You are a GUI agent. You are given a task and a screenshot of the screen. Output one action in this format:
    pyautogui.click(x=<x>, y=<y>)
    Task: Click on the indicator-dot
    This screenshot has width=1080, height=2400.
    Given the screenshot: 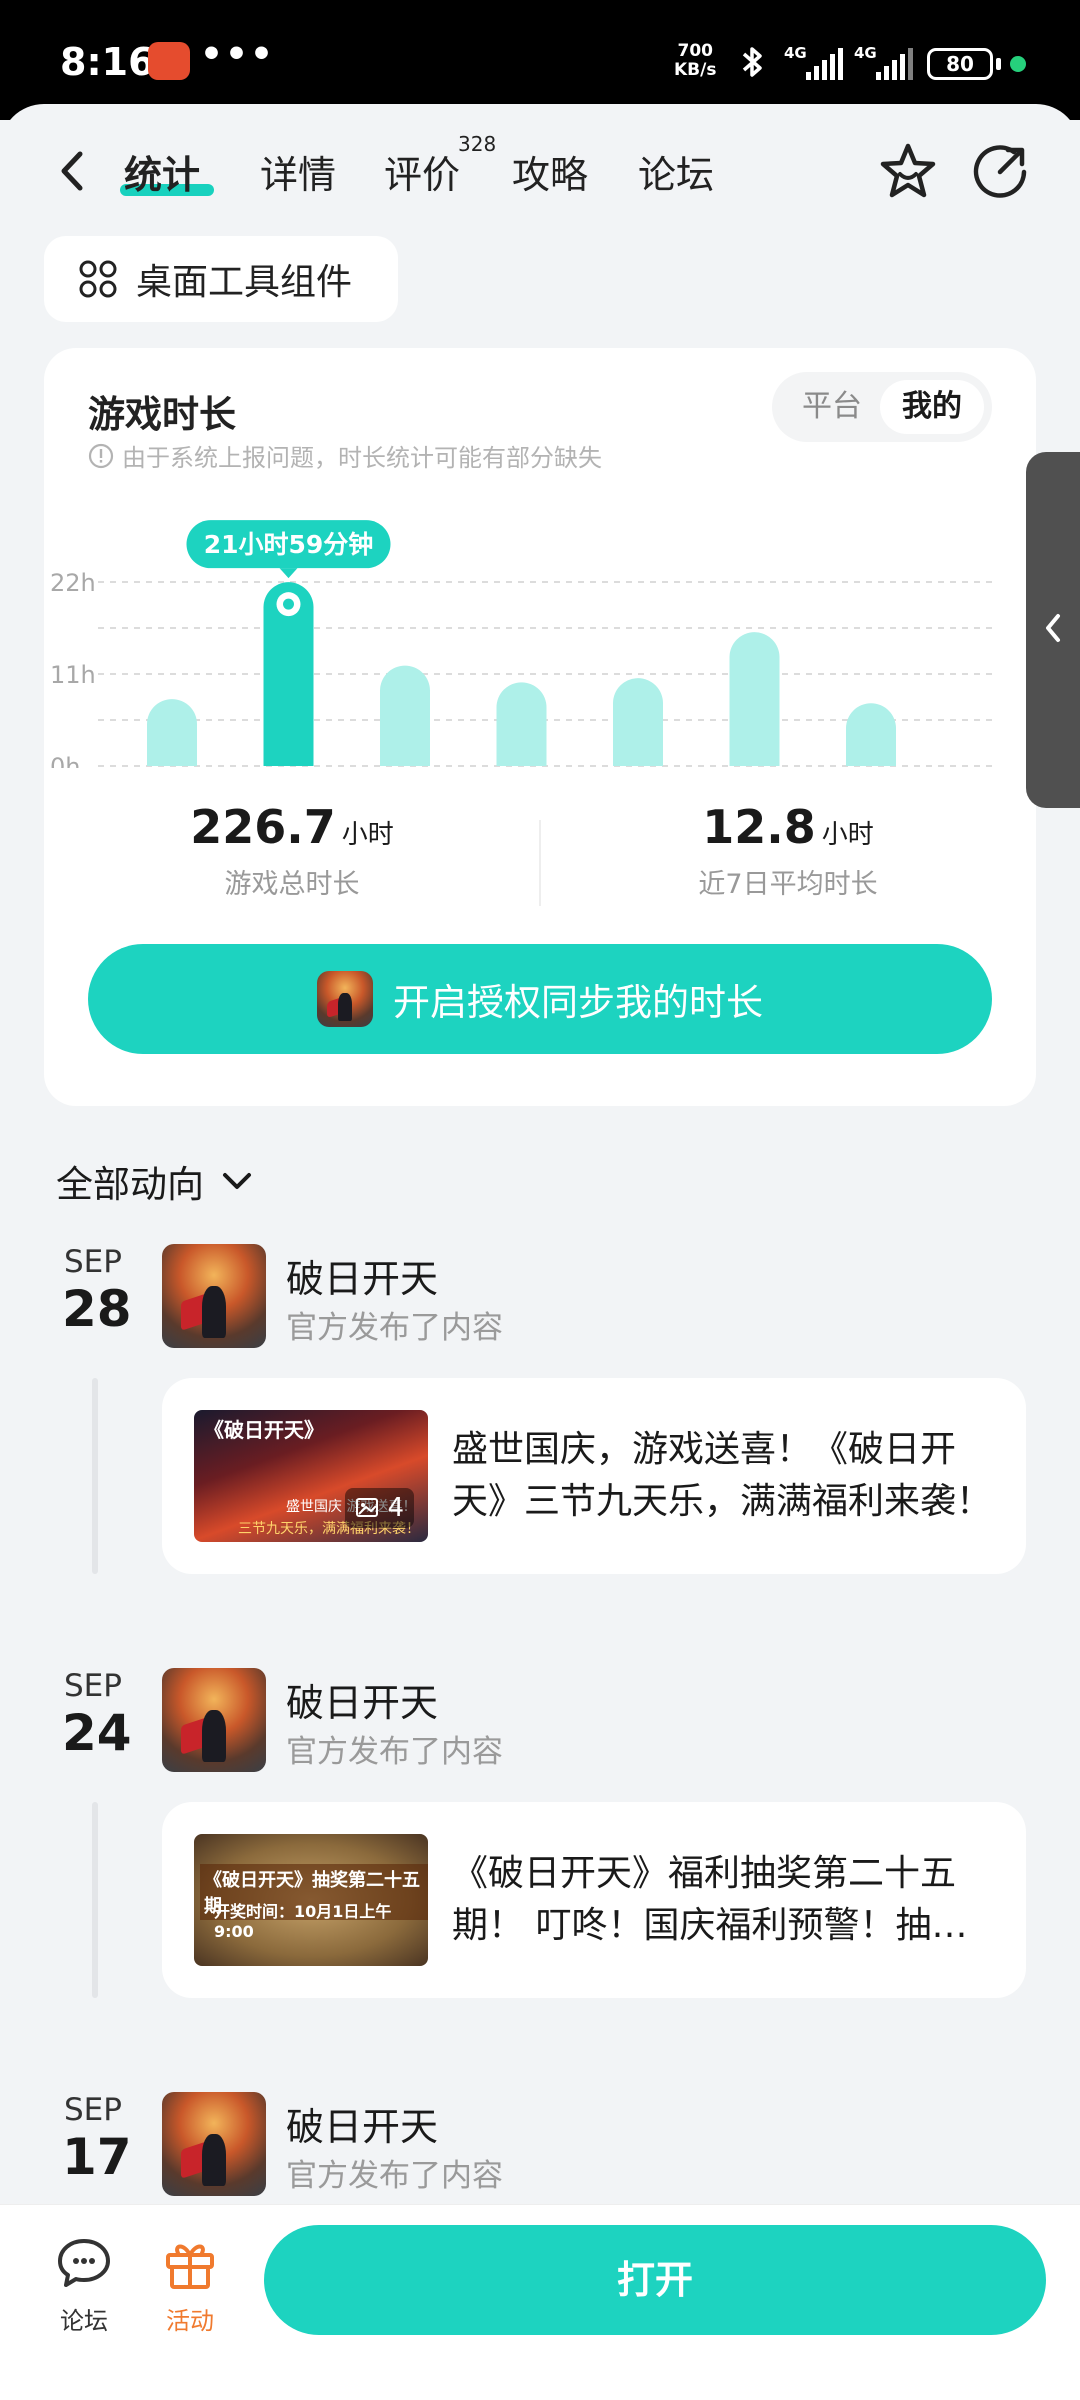 What is the action you would take?
    pyautogui.click(x=1018, y=64)
    